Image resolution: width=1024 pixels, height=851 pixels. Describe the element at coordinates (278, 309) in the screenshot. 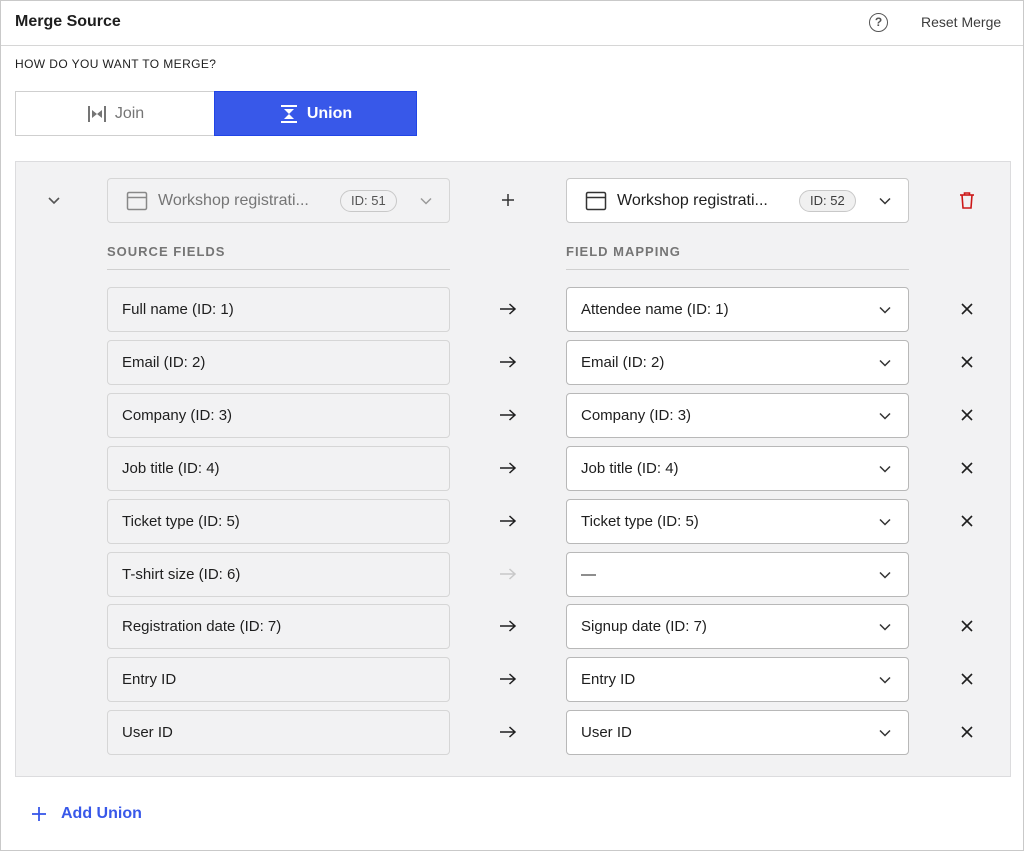

I see `source-field: Full name (ID: 1)` at that location.